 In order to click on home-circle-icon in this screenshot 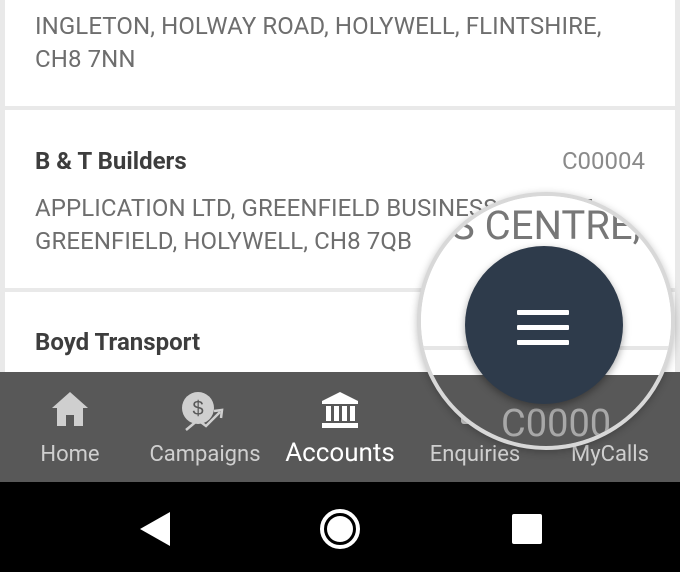, I will do `click(340, 531)`.